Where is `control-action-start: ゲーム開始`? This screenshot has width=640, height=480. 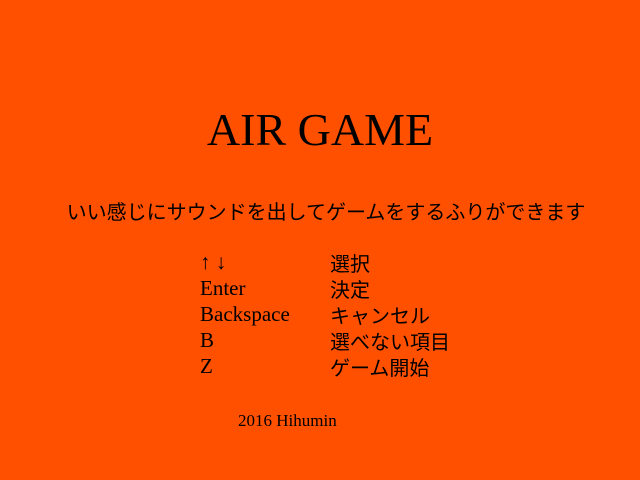
control-action-start: ゲーム開始 is located at coordinates (380, 367).